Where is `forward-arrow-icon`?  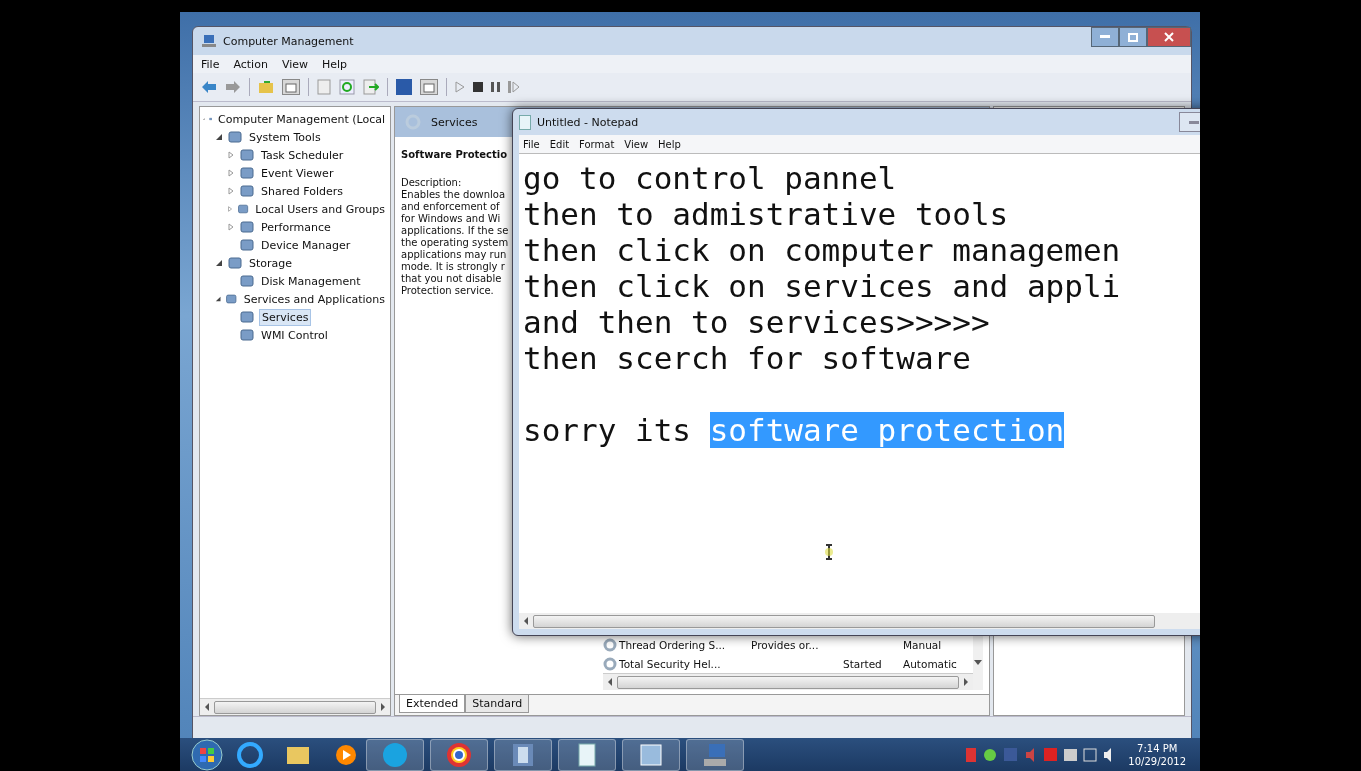 forward-arrow-icon is located at coordinates (233, 87).